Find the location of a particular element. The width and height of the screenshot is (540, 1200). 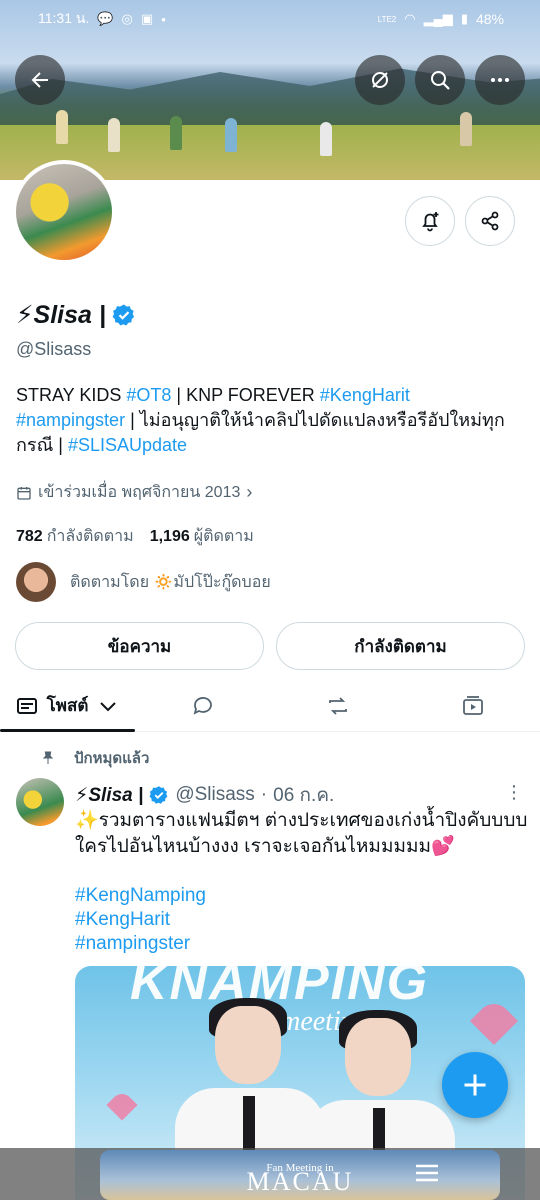

ad-line2: MACAU is located at coordinates (300, 1181).